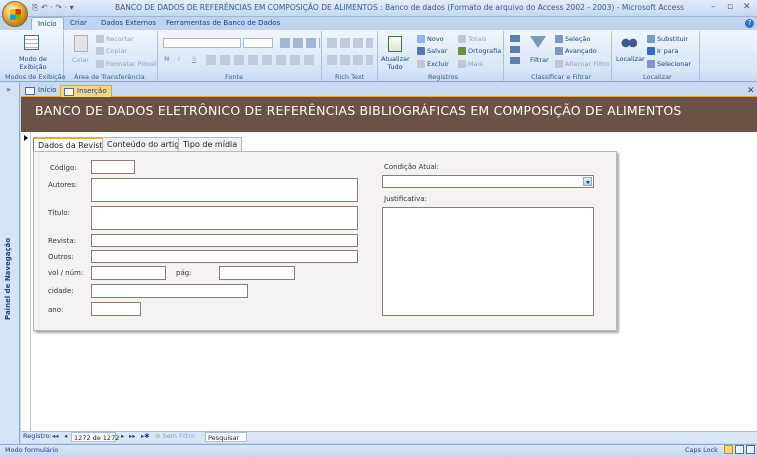 Image resolution: width=757 pixels, height=457 pixels. Describe the element at coordinates (30, 91) in the screenshot. I see `form-icon` at that location.